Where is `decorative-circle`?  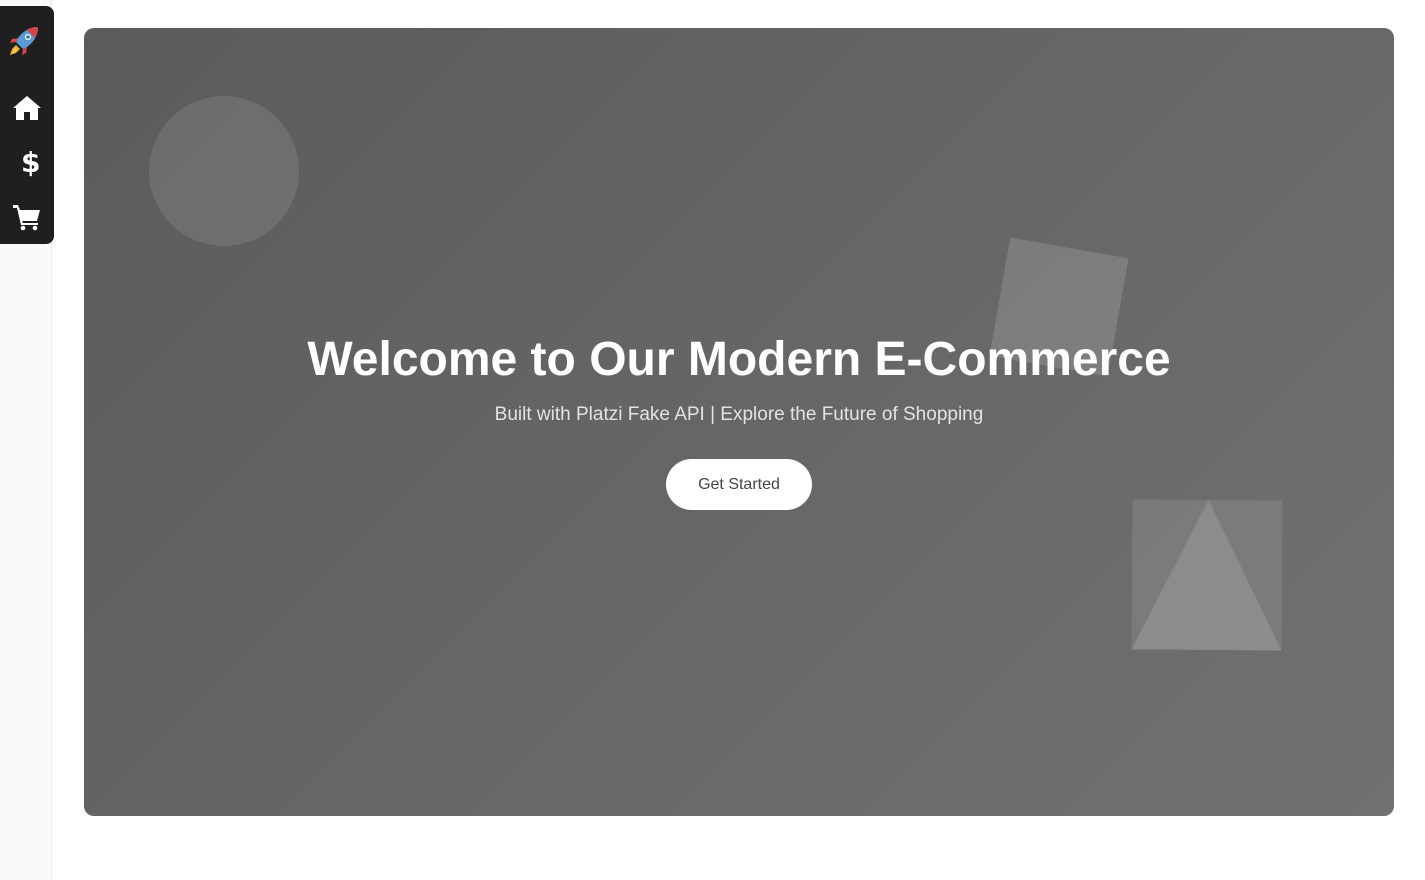
decorative-circle is located at coordinates (224, 171).